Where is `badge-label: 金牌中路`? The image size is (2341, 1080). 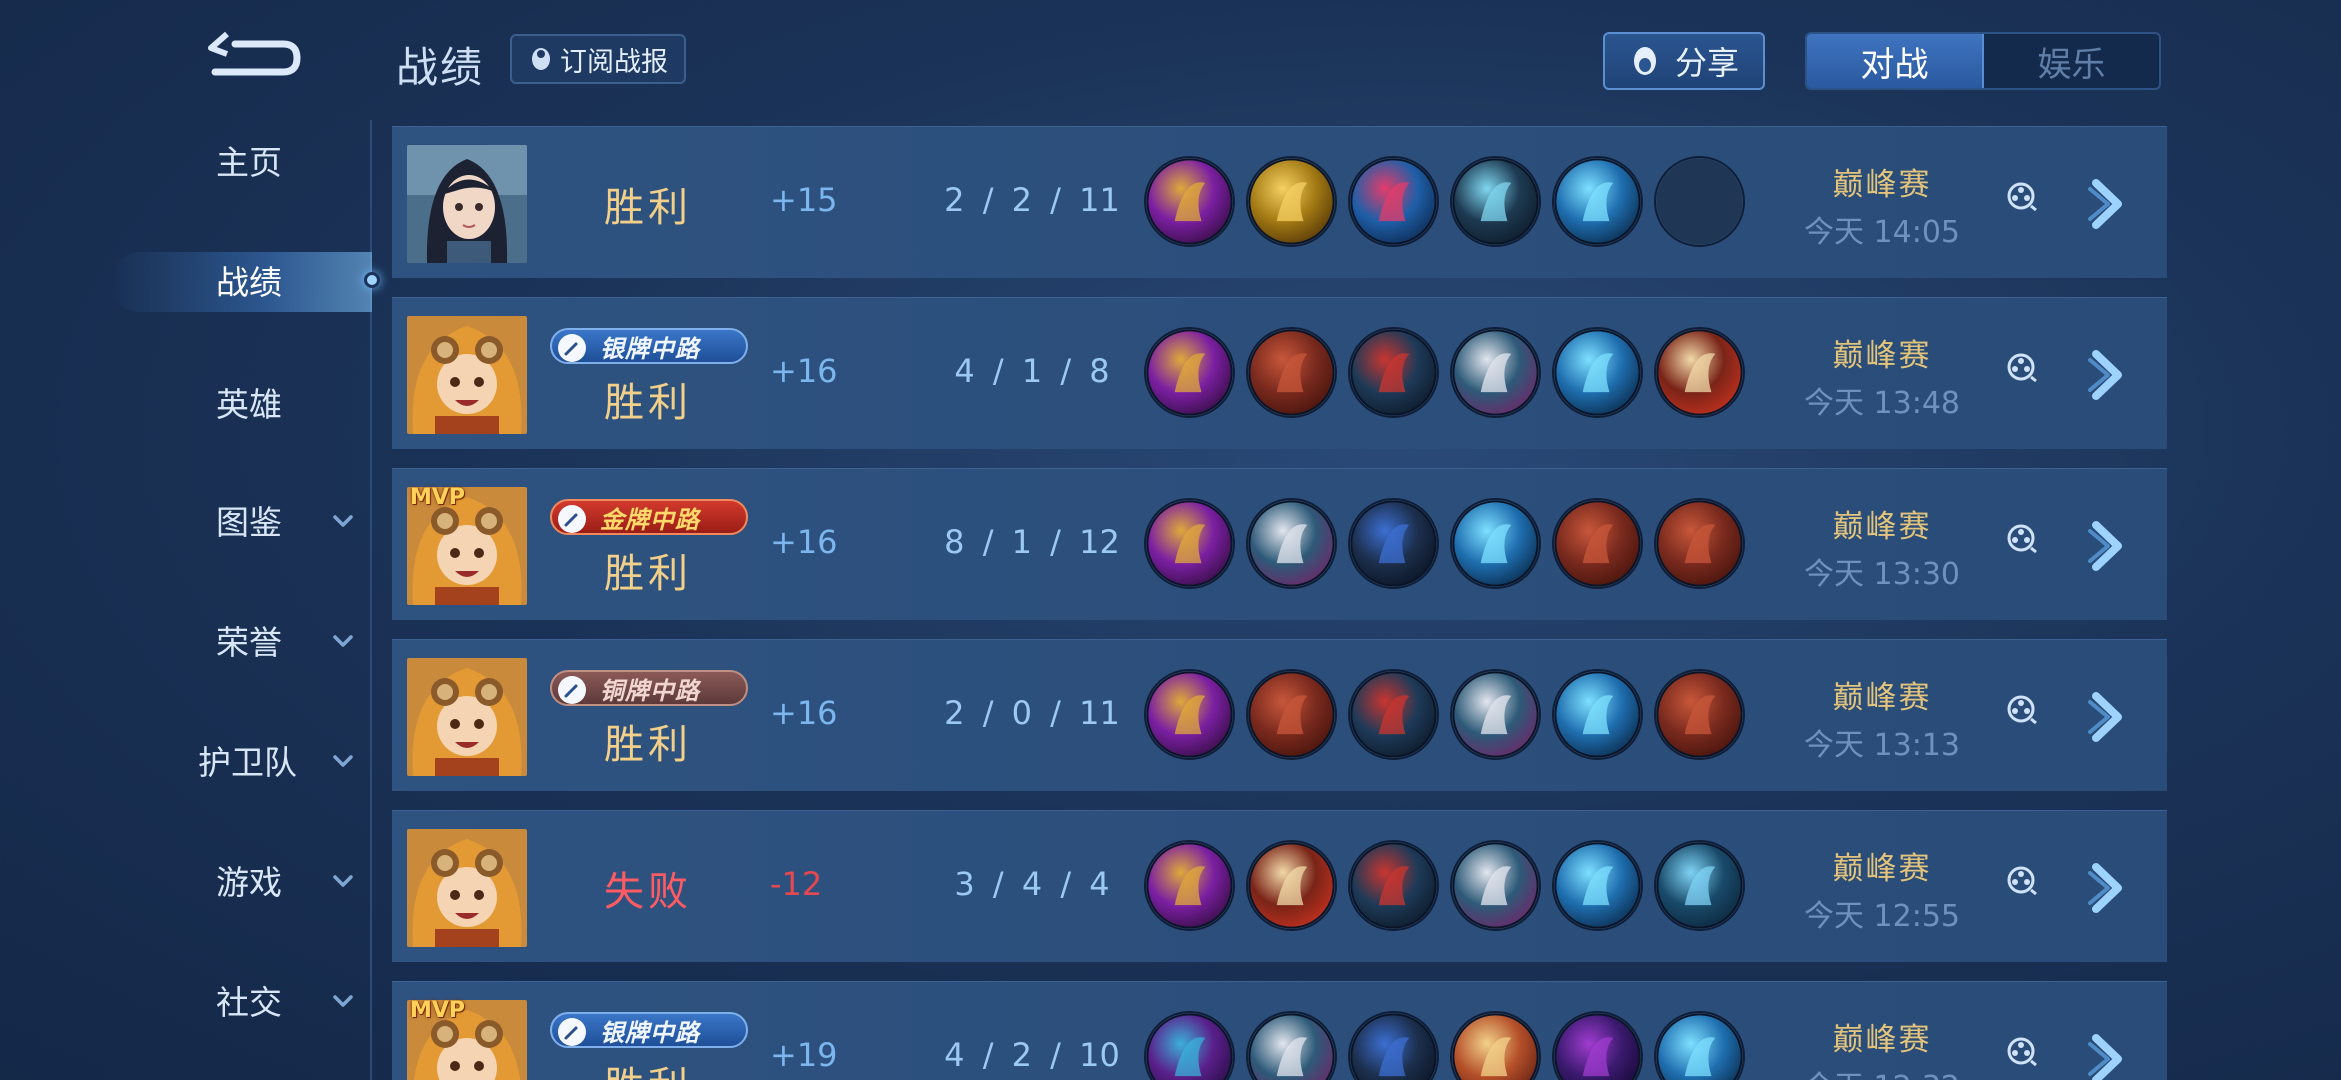 badge-label: 金牌中路 is located at coordinates (650, 519).